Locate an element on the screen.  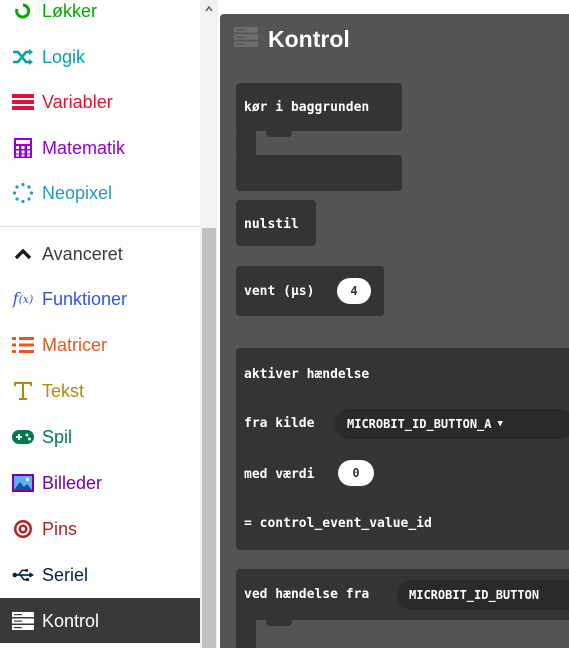
flyout-title: Kontrol is located at coordinates (309, 38).